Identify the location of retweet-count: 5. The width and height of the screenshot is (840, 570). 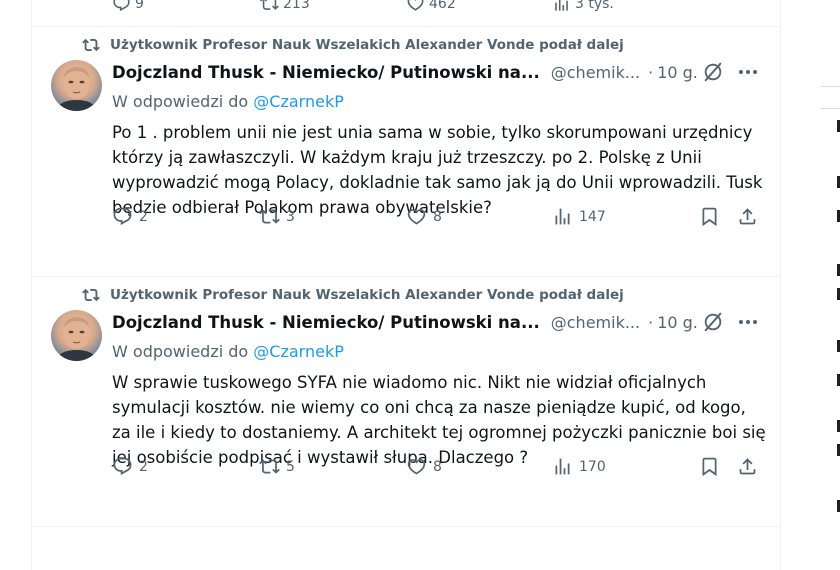
(290, 466).